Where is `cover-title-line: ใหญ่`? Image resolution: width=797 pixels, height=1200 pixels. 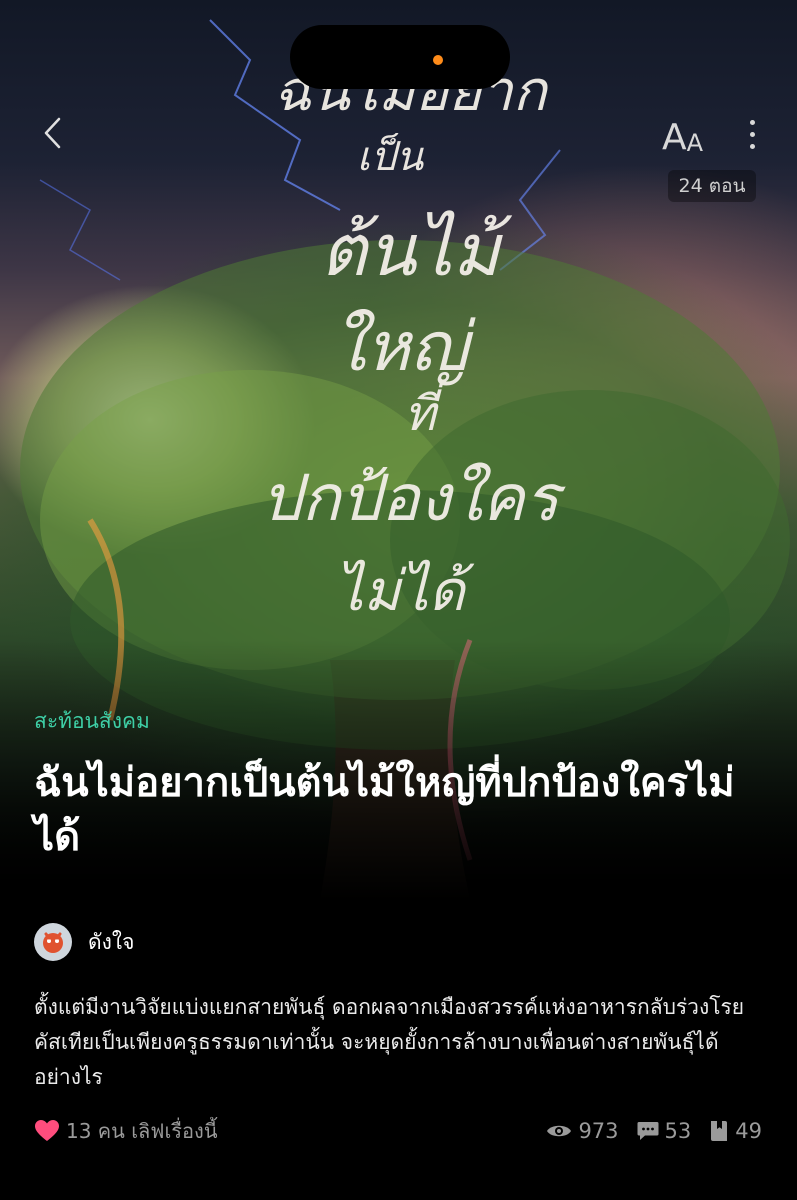 cover-title-line: ใหญ่ is located at coordinates (404, 347).